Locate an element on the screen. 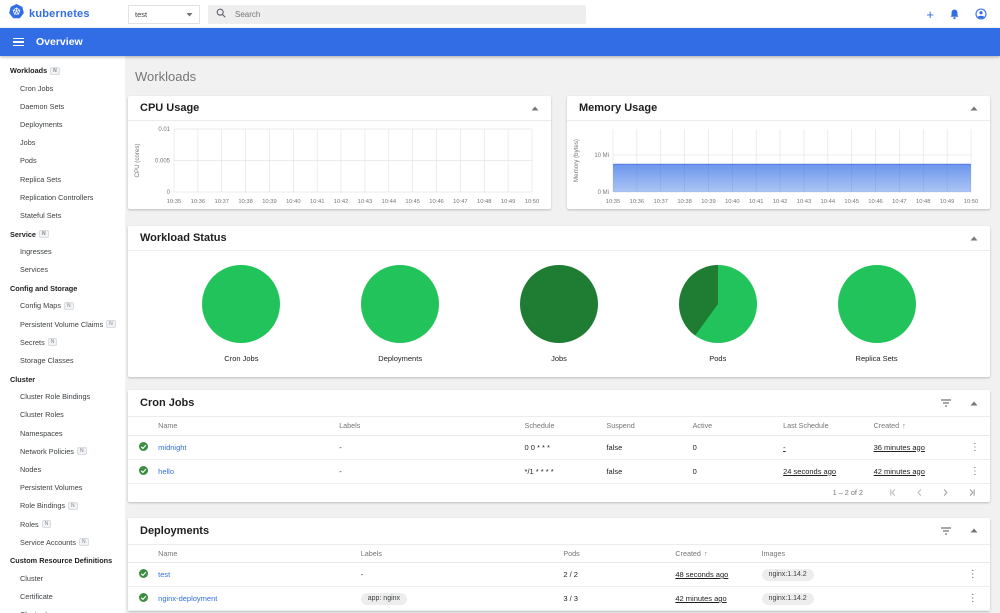 The height and width of the screenshot is (613, 1000). sidebar-item-daemon-sets: Daemon Sets is located at coordinates (62, 106).